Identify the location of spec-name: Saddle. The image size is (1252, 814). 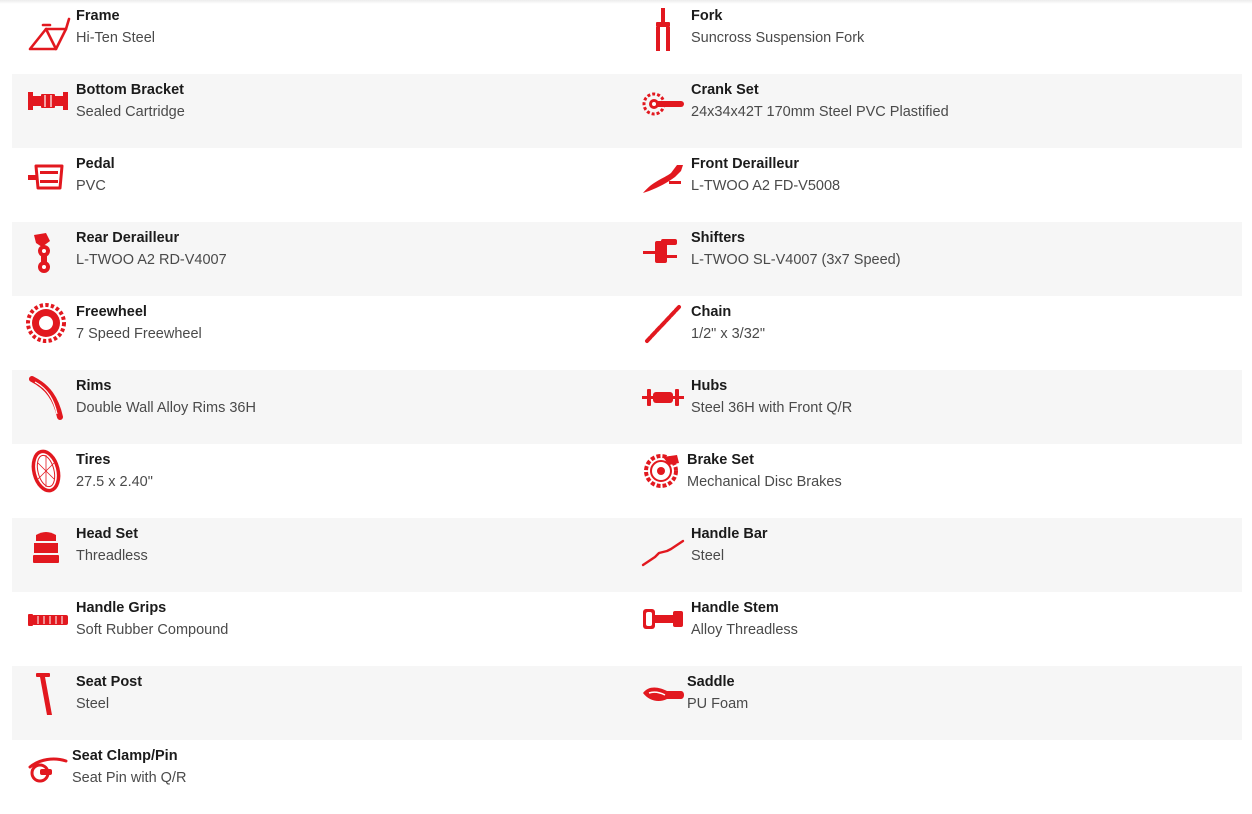
(711, 682).